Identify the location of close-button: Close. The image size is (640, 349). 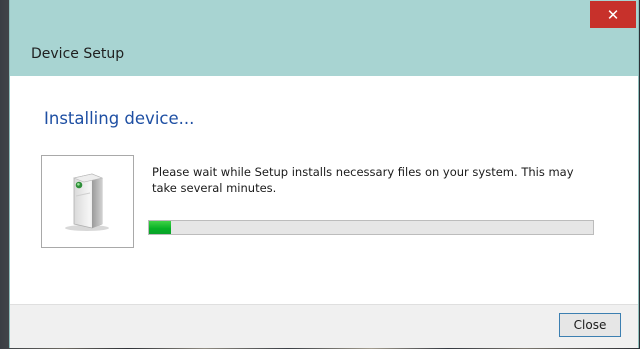
(590, 325).